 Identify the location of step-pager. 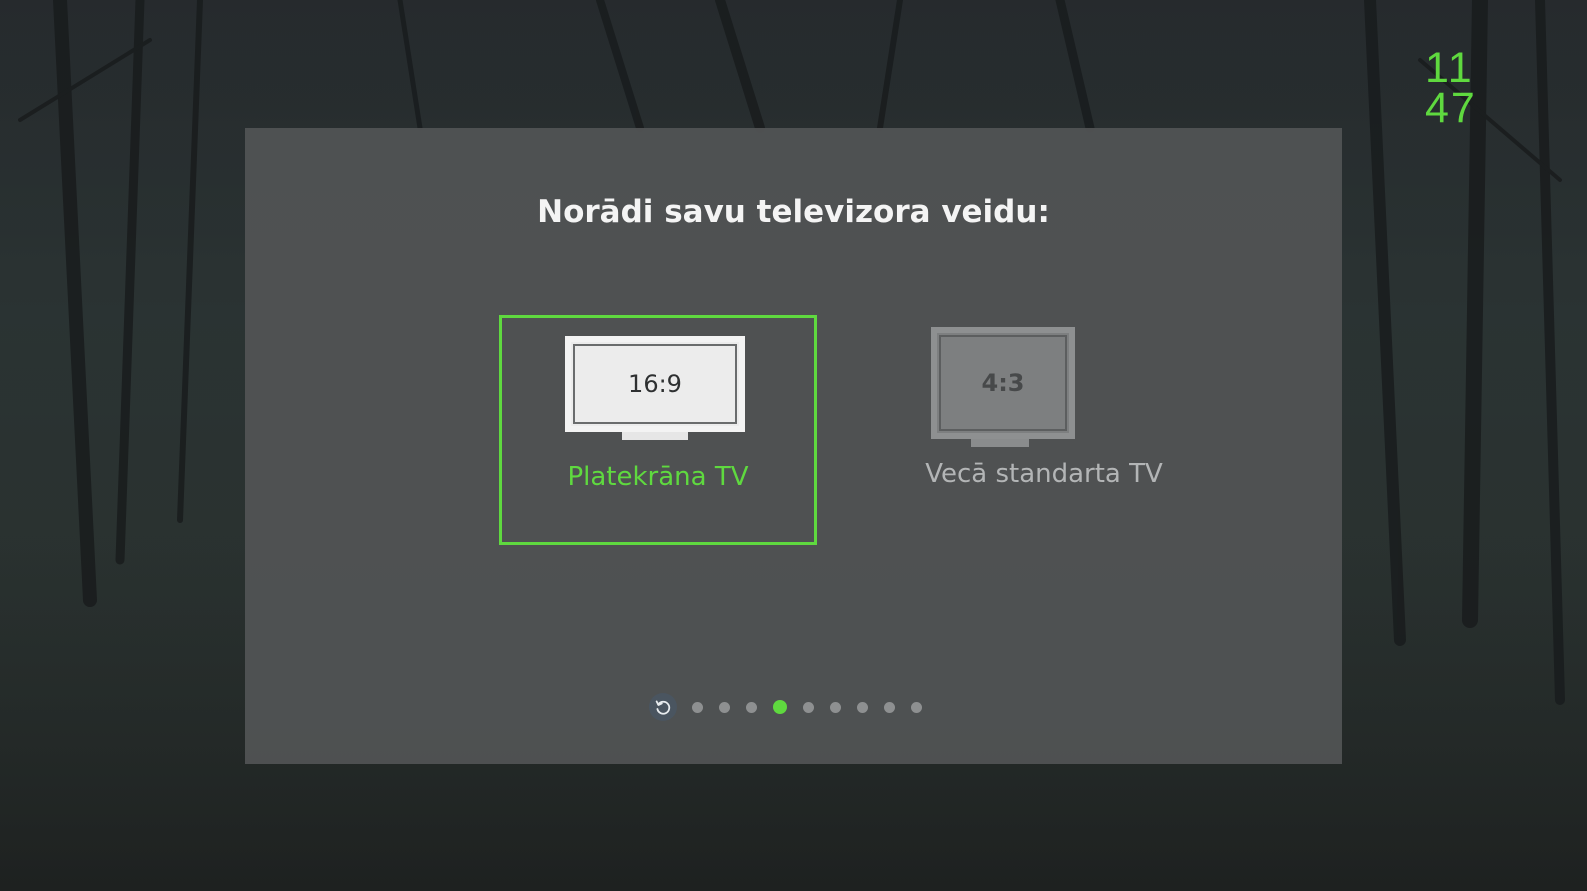
(789, 707).